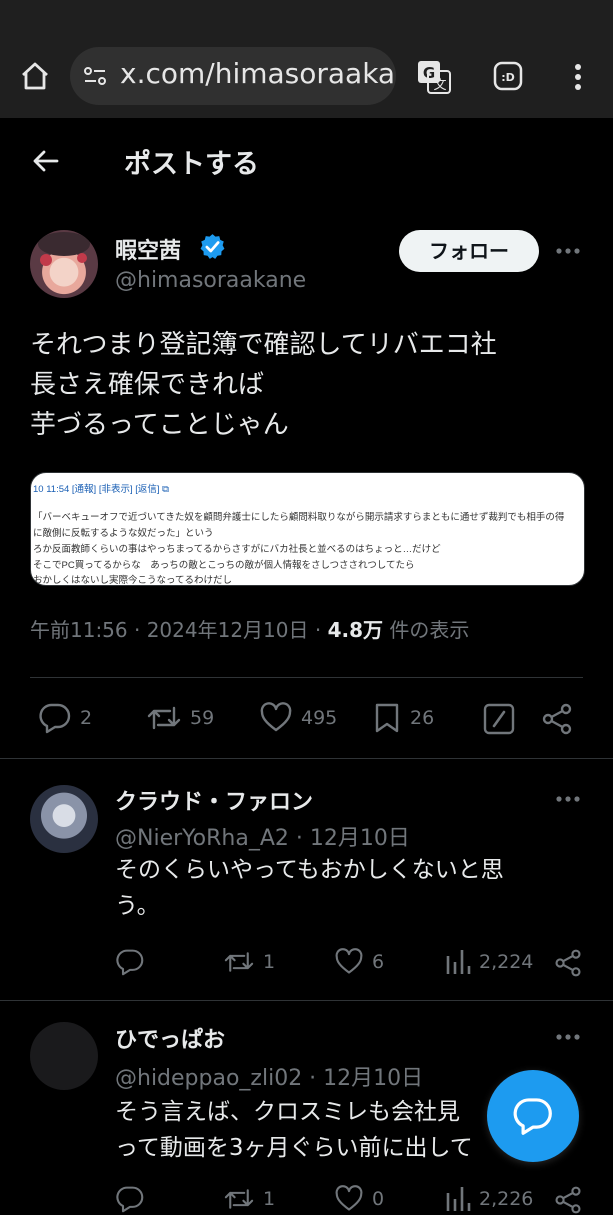  I want to click on post-timestamp: 午前11:56 · 2024年12月10日 ·, so click(179, 630).